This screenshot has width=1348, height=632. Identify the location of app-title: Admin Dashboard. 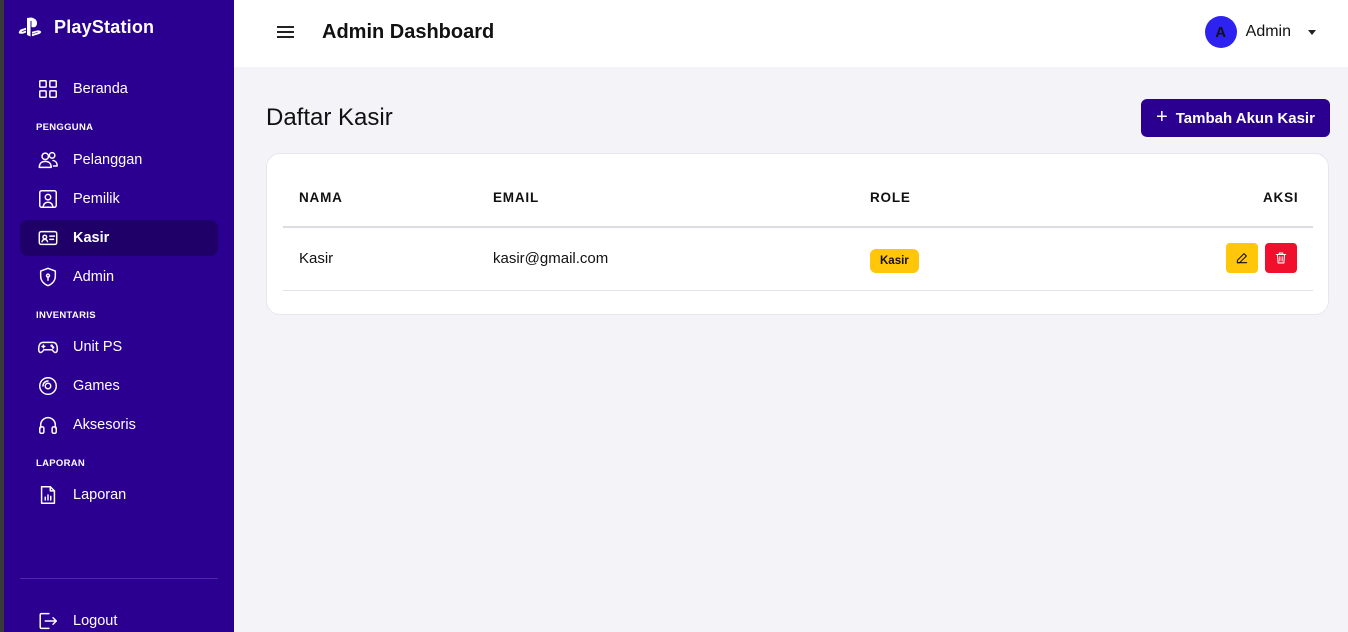
(408, 32).